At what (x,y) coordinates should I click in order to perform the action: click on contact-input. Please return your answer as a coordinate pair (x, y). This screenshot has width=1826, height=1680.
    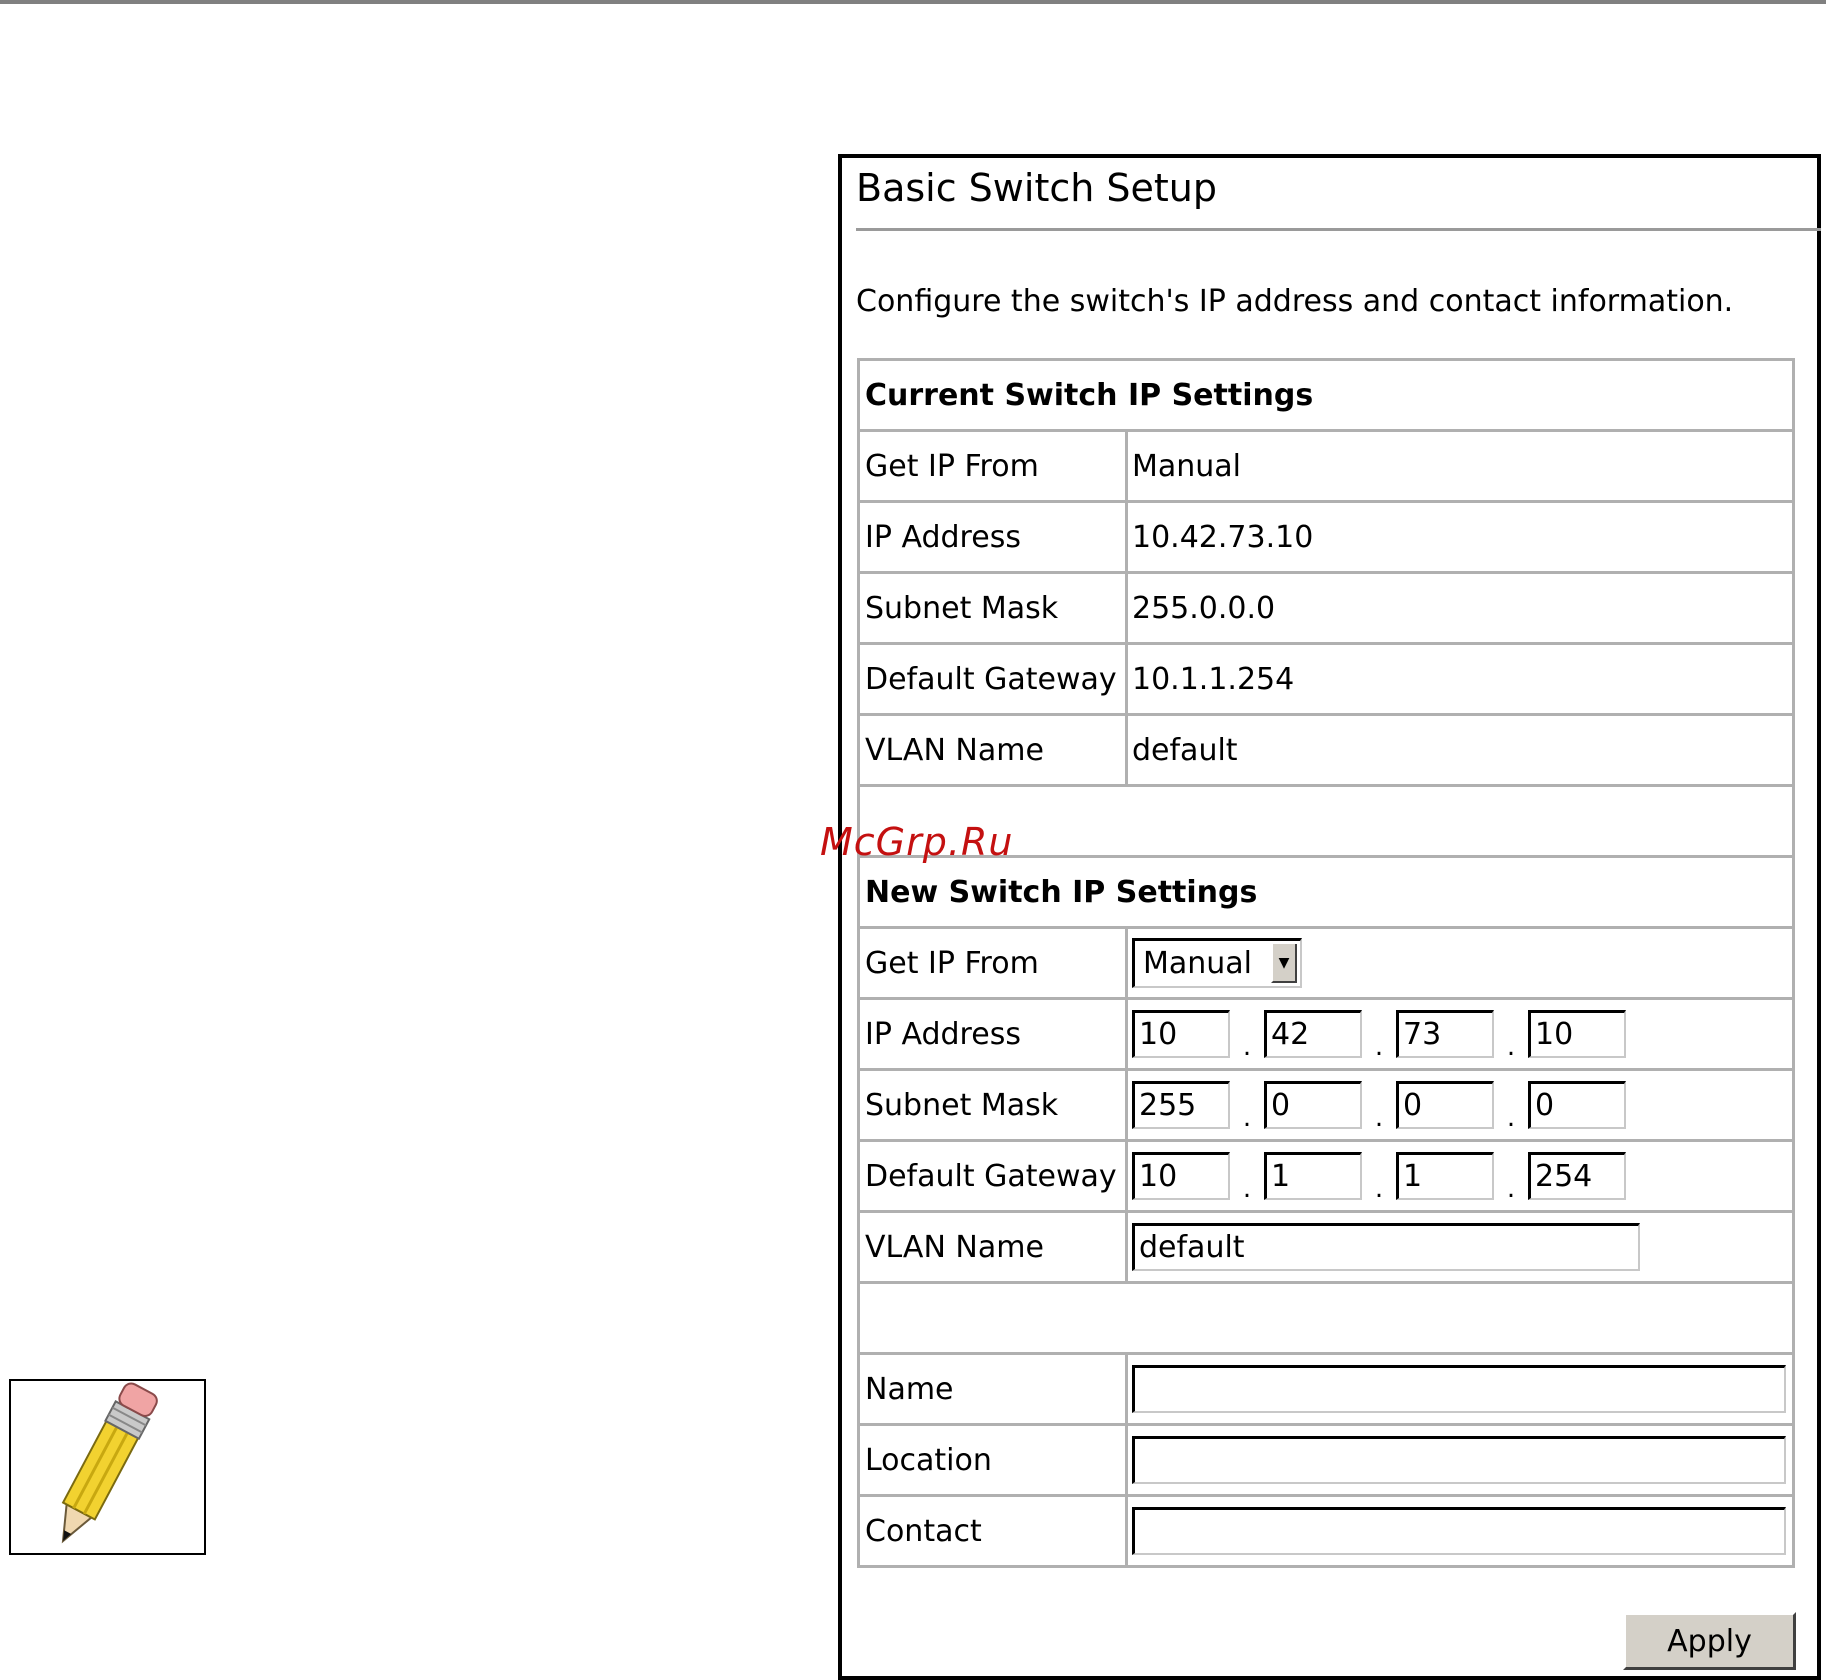
    Looking at the image, I should click on (1459, 1531).